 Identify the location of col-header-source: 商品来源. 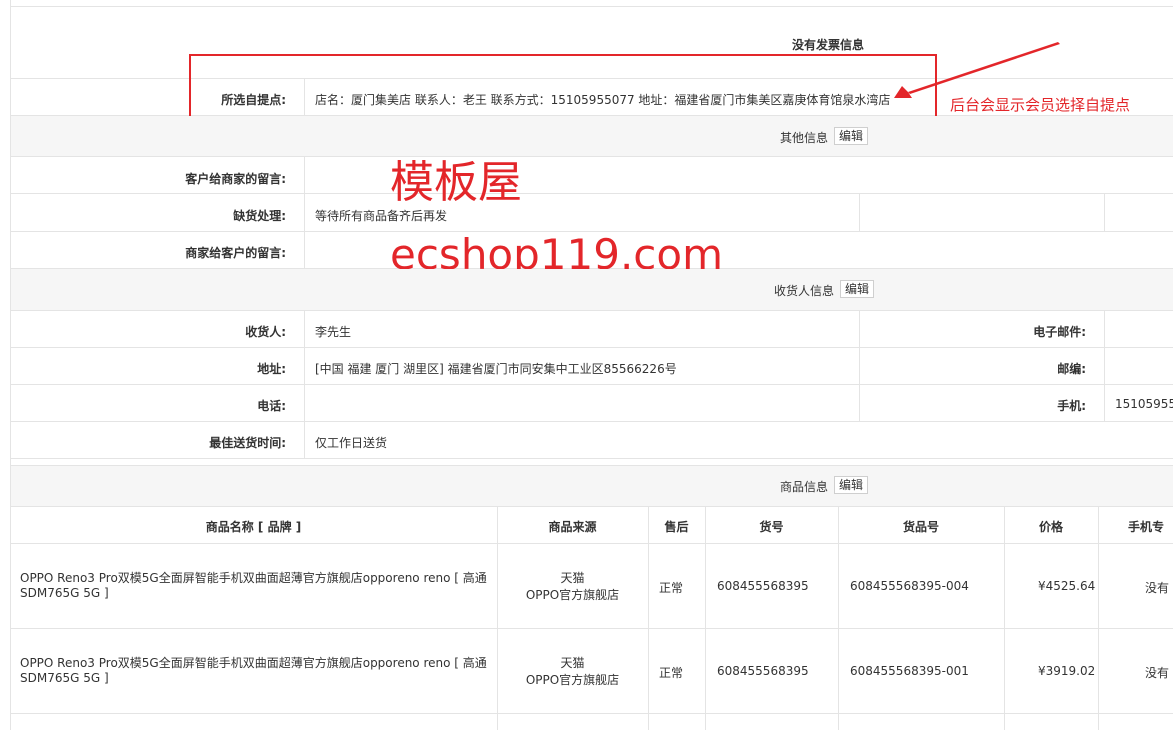
(572, 527).